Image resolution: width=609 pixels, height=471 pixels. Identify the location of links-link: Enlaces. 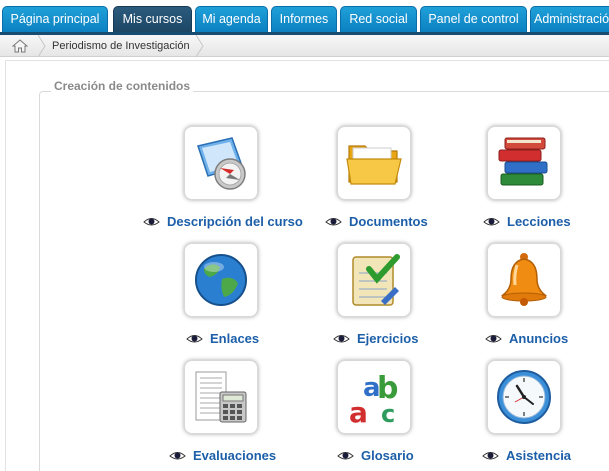
(222, 339).